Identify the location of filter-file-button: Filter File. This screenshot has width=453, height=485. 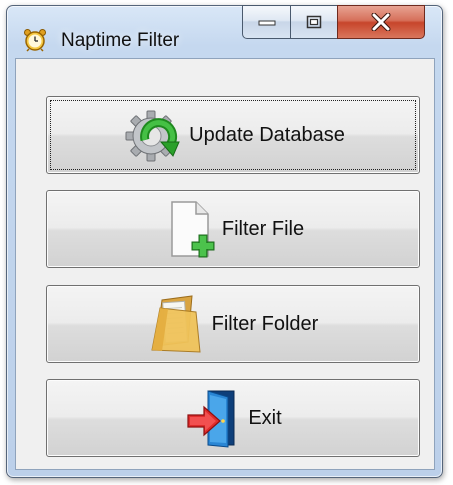
(233, 229).